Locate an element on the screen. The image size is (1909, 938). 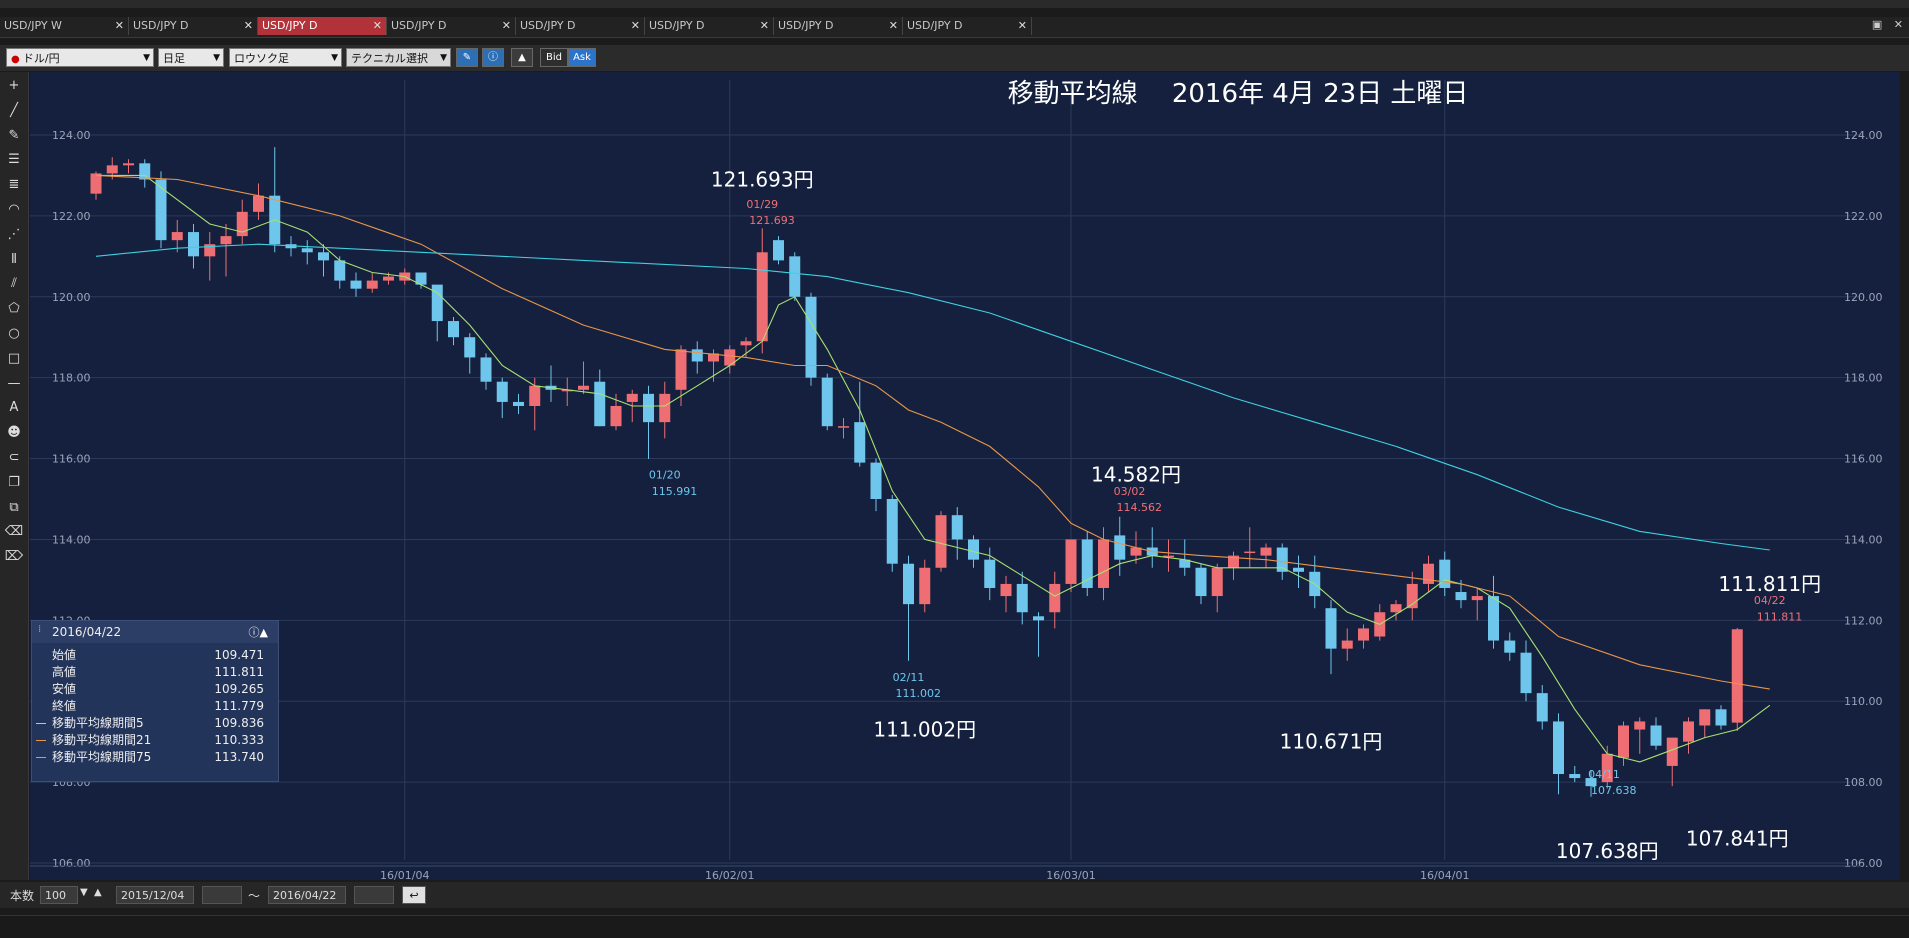
fan-icon: ⋰ is located at coordinates (14, 235).